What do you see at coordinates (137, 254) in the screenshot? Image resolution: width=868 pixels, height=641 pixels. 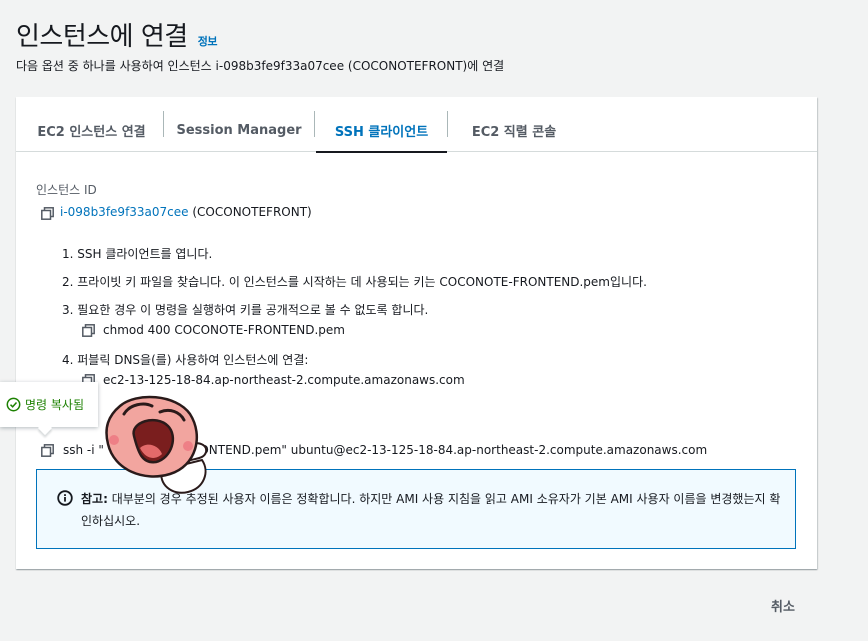 I see `step-1: 1. SSH 클라이언트를 엽니다.` at bounding box center [137, 254].